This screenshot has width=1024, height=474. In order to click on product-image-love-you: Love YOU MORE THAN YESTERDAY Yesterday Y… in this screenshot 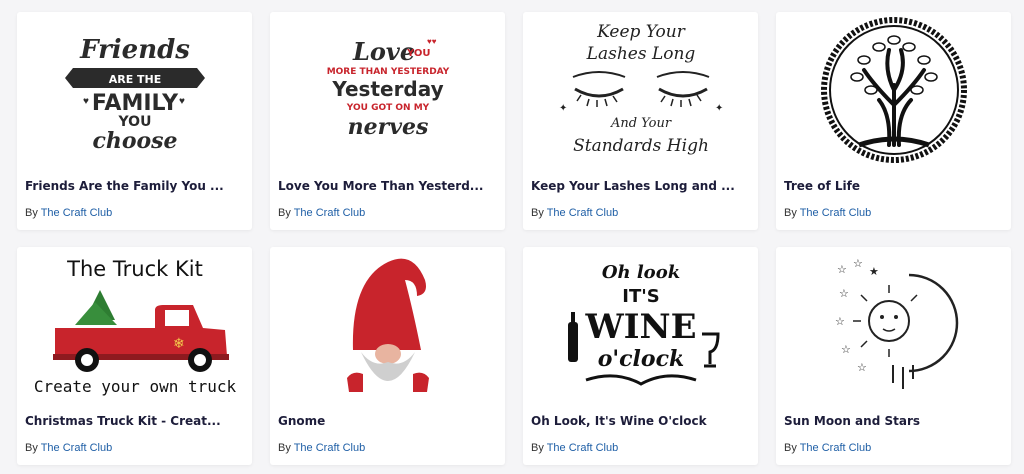, I will do `click(387, 90)`.